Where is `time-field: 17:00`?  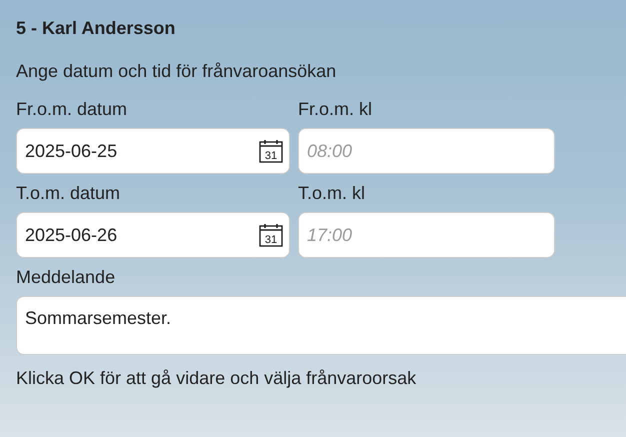
time-field: 17:00 is located at coordinates (426, 235).